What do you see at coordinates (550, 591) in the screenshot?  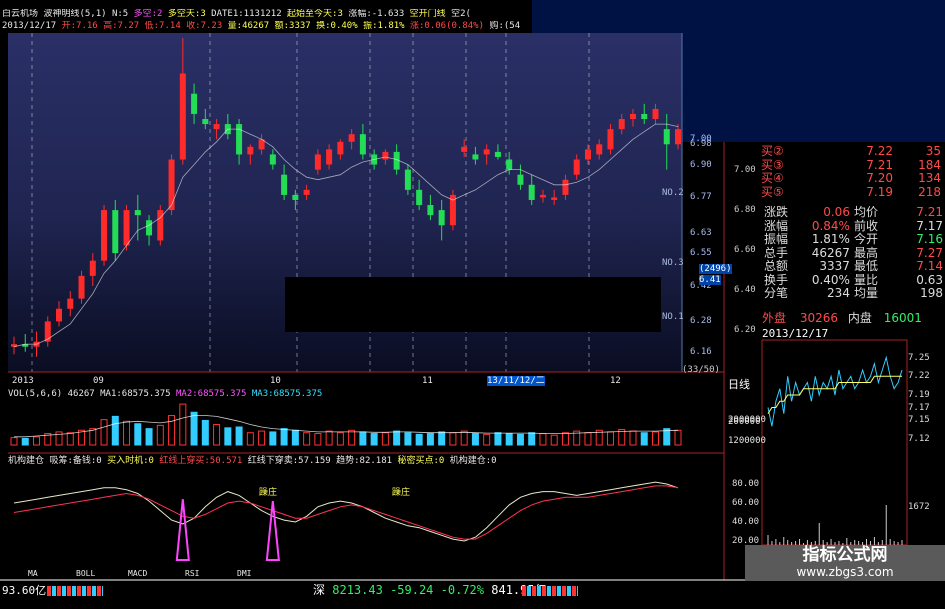 I see `status-mini-bars-right` at bounding box center [550, 591].